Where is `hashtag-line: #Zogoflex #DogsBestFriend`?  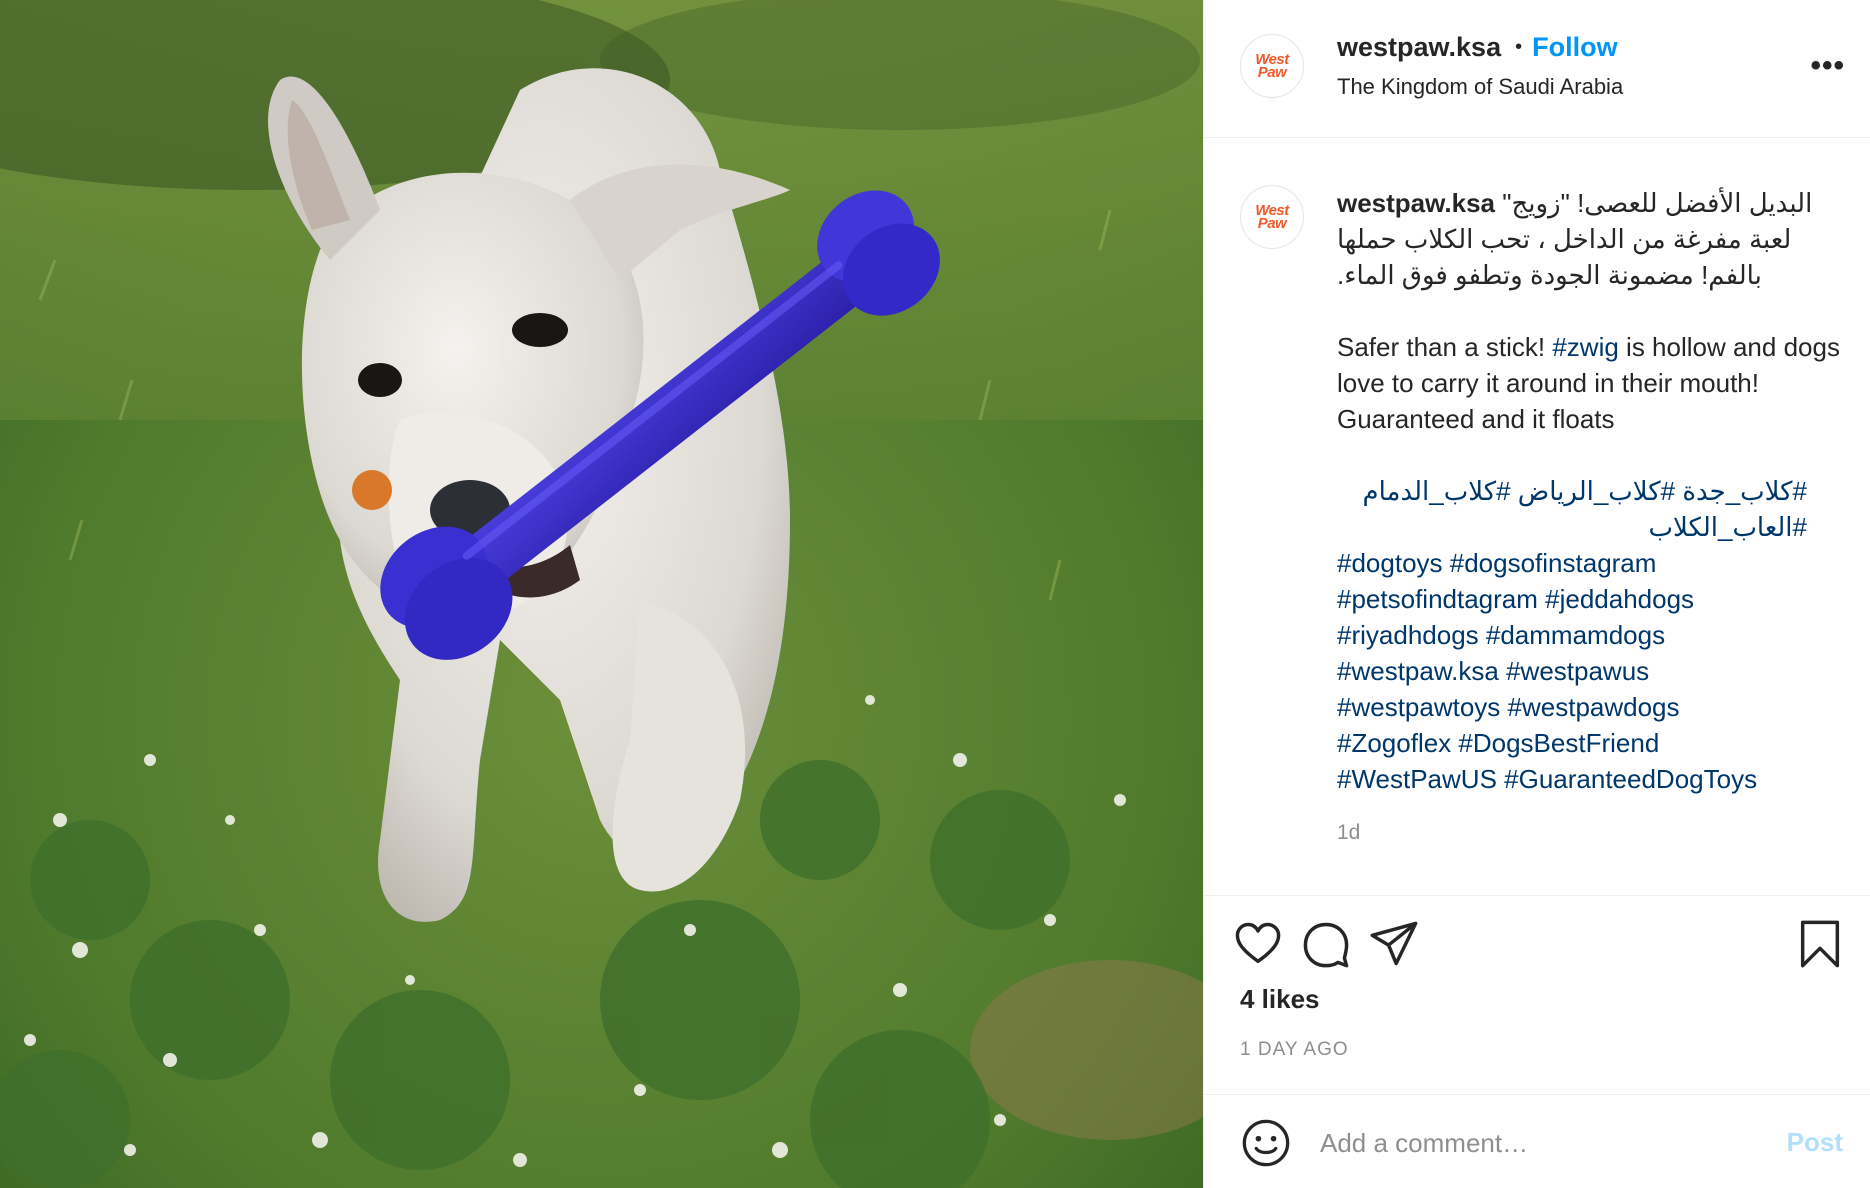
hashtag-line: #Zogoflex #DogsBestFriend is located at coordinates (1597, 743).